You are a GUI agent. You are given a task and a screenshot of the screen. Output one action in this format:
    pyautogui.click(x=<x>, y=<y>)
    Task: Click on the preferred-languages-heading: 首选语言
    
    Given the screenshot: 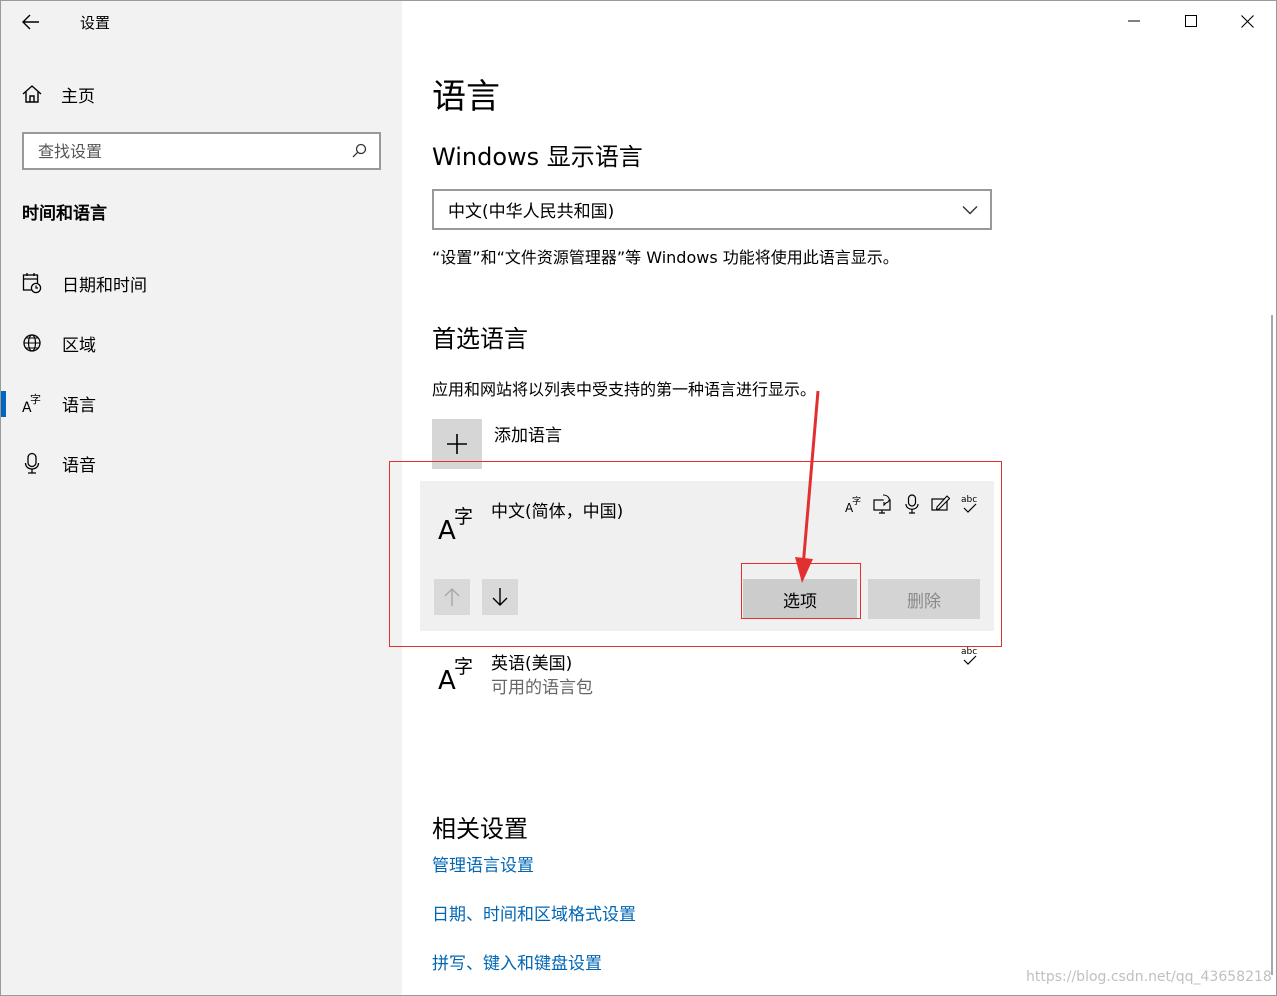 What is the action you would take?
    pyautogui.click(x=480, y=339)
    